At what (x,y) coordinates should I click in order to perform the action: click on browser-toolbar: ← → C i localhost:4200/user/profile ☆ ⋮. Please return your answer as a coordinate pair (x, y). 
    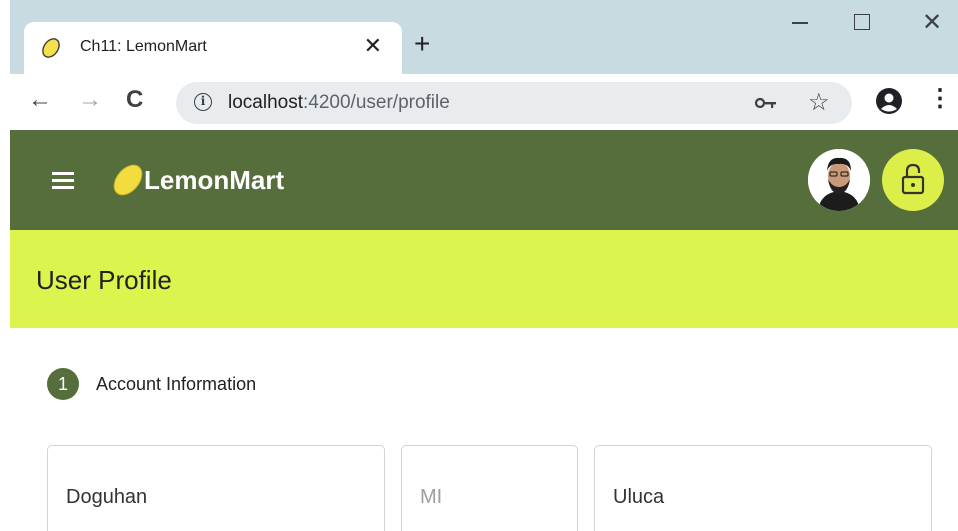
    Looking at the image, I should click on (484, 102).